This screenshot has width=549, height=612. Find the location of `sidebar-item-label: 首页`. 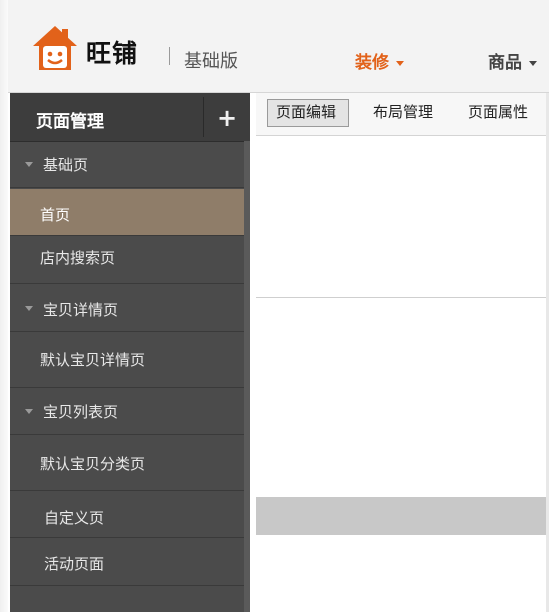

sidebar-item-label: 首页 is located at coordinates (55, 215).